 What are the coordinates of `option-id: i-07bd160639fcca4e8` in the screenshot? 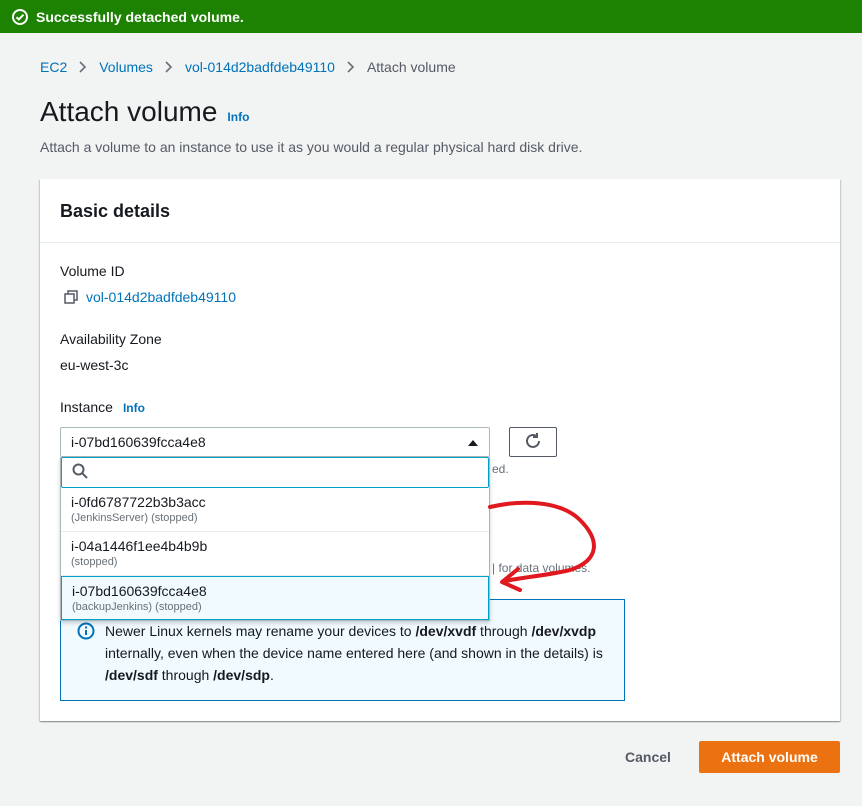 It's located at (139, 591).